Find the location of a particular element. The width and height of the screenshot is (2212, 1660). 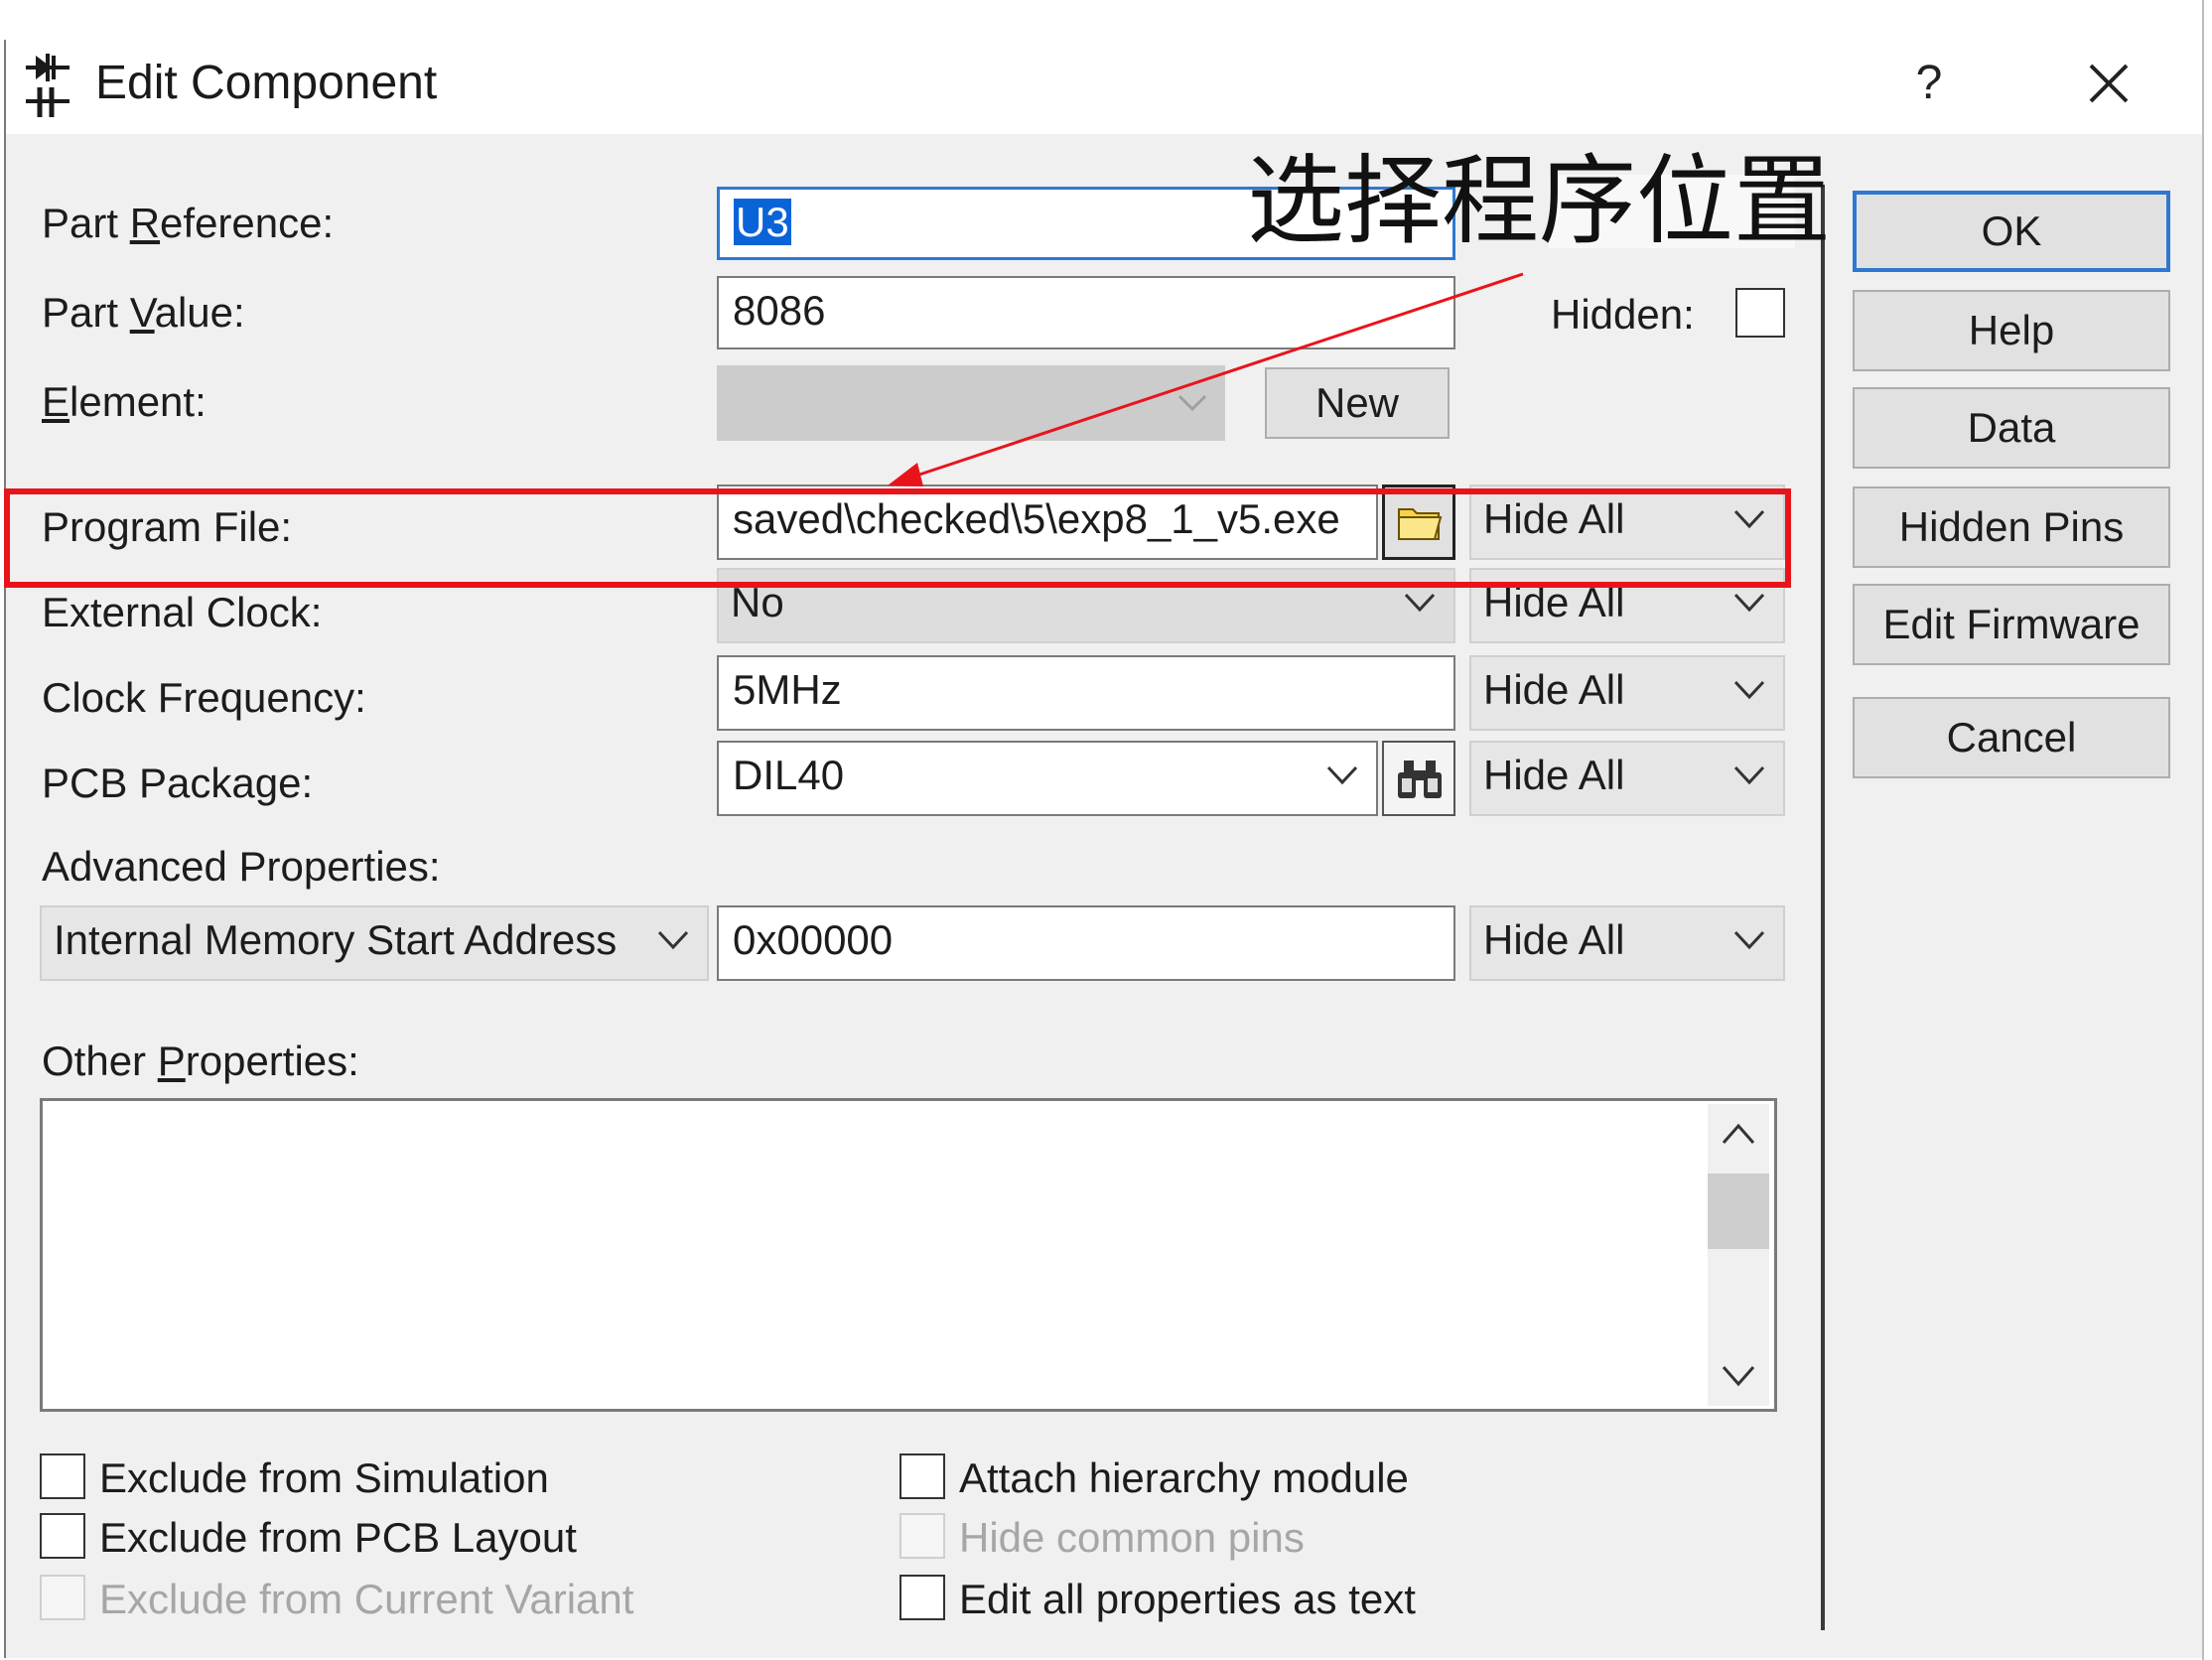

other-properties-textarea is located at coordinates (908, 1255).